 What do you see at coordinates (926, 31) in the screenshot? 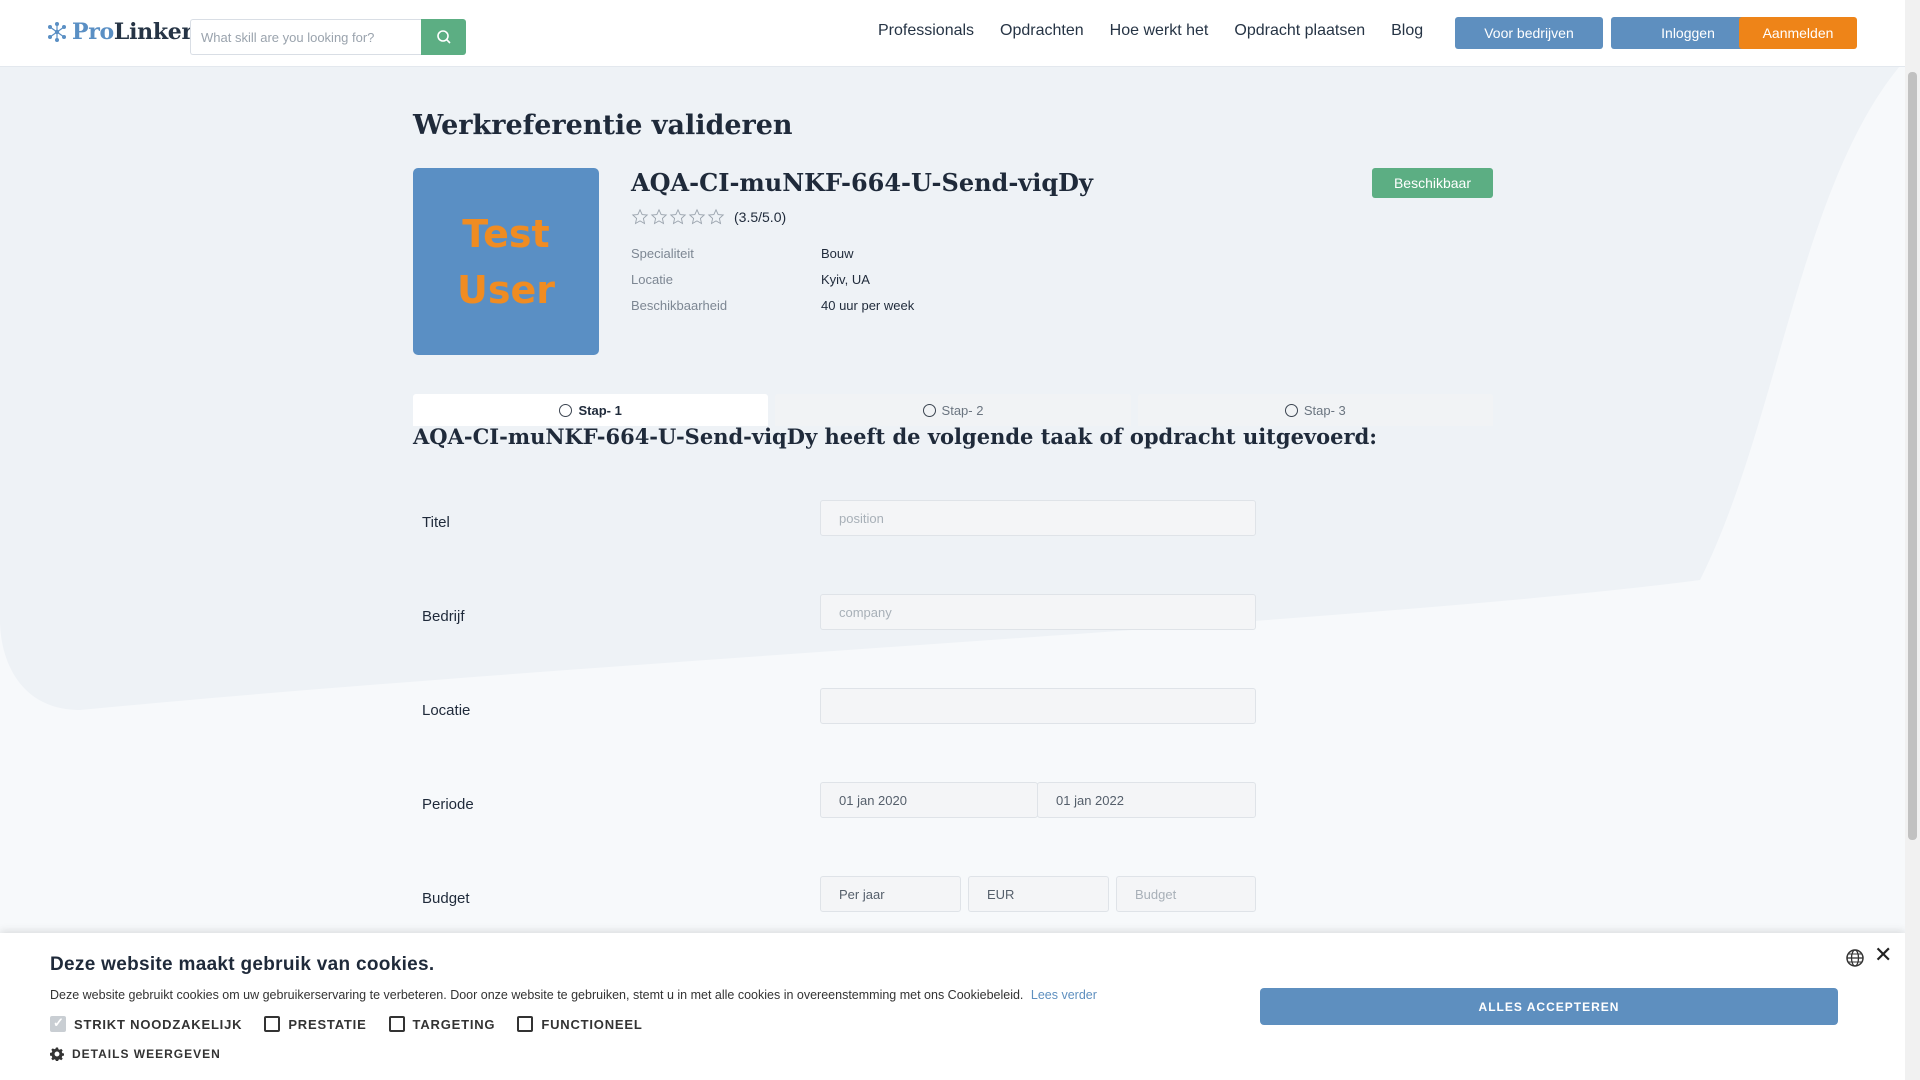
I see `nav-professionals: Professionals` at bounding box center [926, 31].